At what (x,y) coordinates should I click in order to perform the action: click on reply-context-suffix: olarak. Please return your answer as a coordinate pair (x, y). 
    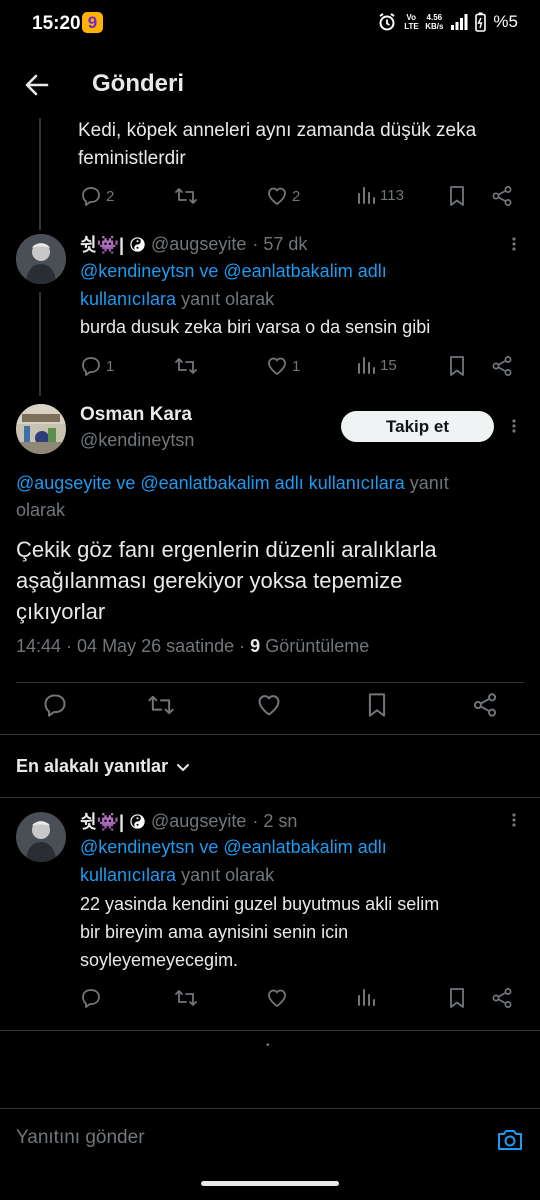
    Looking at the image, I should click on (41, 510).